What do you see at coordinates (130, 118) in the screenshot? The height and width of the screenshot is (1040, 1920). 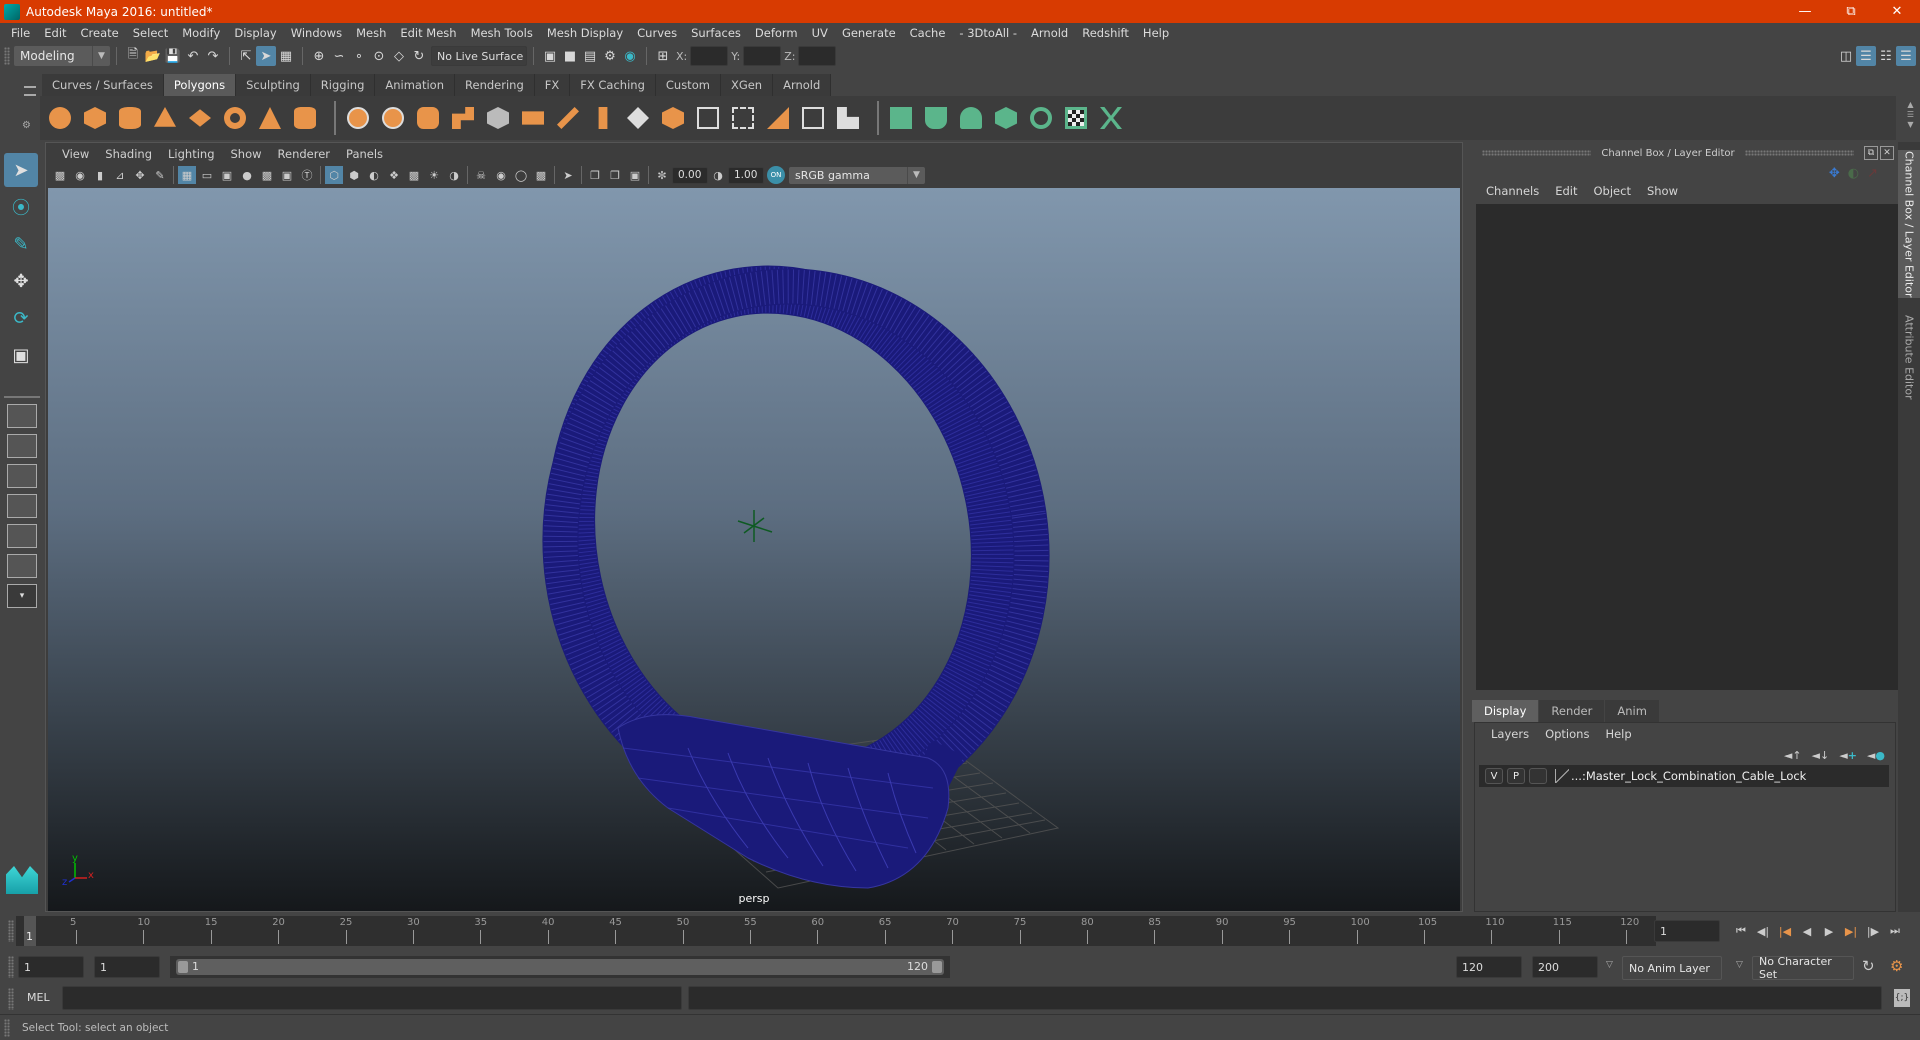 I see `poly-cylinder-icon` at bounding box center [130, 118].